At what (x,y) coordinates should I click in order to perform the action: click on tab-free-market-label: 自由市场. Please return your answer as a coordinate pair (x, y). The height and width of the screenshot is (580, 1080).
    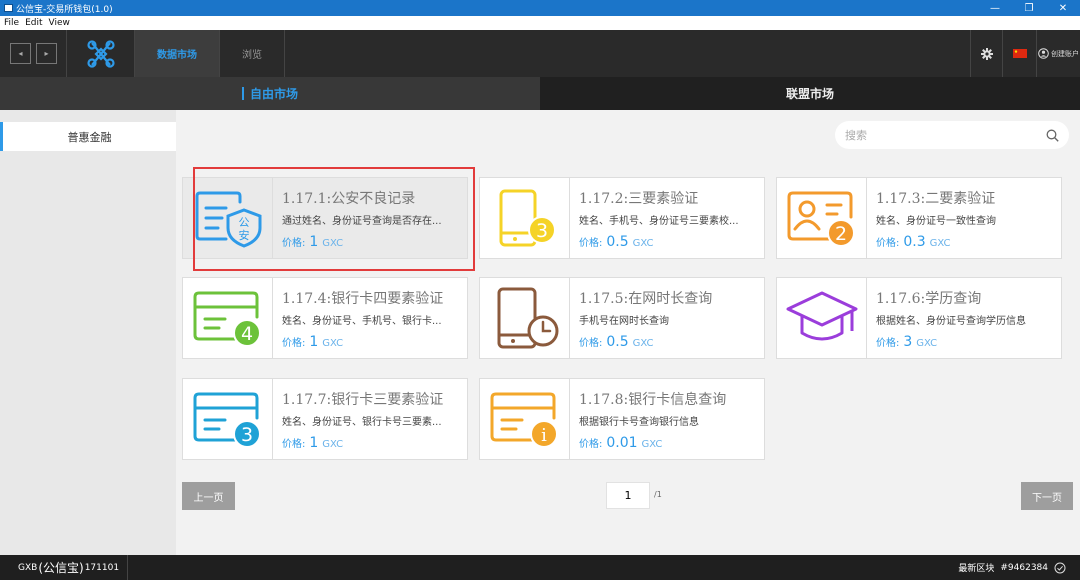
    Looking at the image, I should click on (273, 94).